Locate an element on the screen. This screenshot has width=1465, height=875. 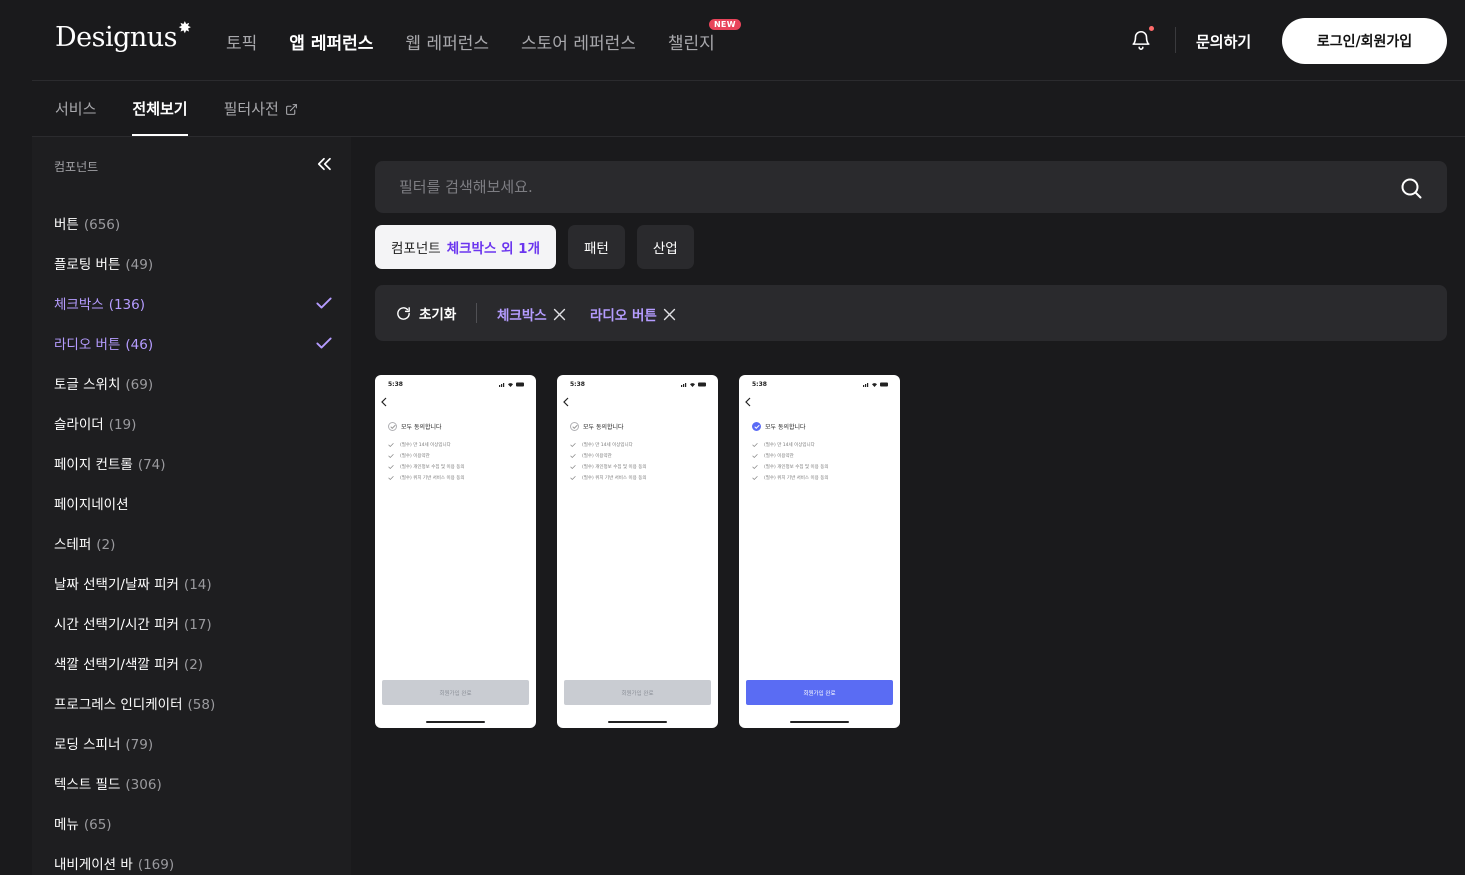
sidebar-item: 프로그레스 인디케이터 (58) is located at coordinates (194, 703).